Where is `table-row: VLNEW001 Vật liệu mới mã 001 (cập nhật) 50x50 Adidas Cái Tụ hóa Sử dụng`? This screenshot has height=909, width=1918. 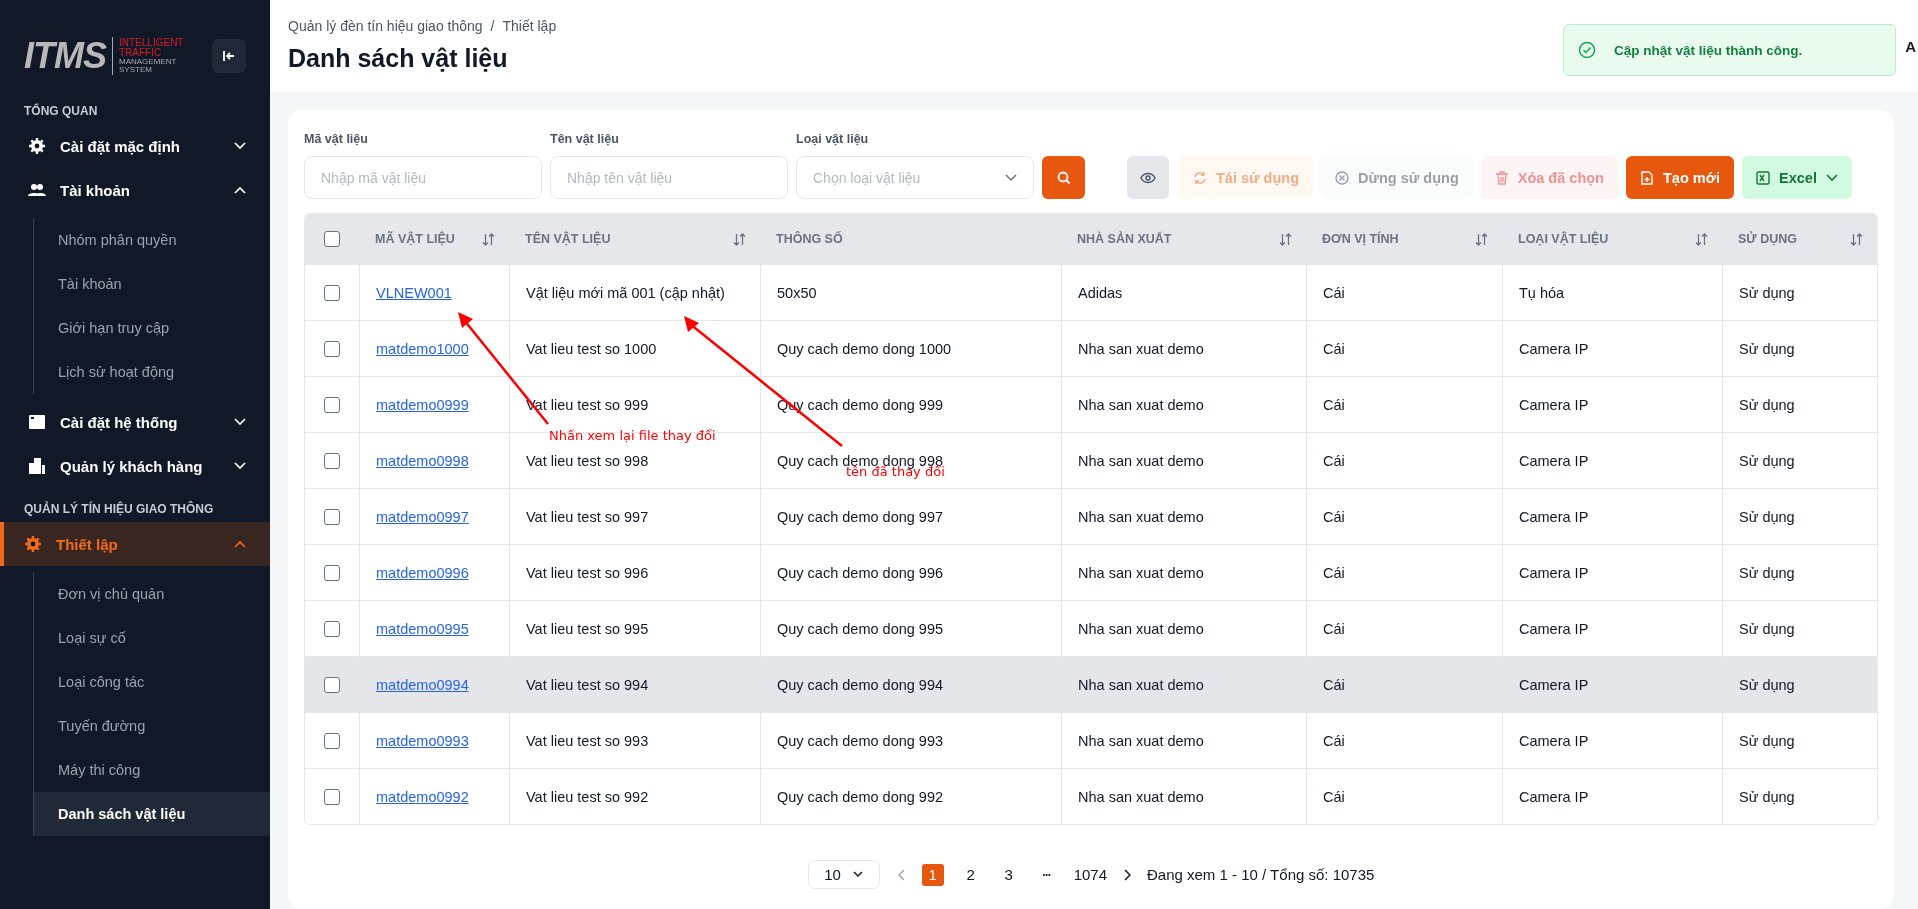
table-row: VLNEW001 Vật liệu mới mã 001 (cập nhật) 50x50 Adidas Cái Tụ hóa Sử dụng is located at coordinates (1091, 292).